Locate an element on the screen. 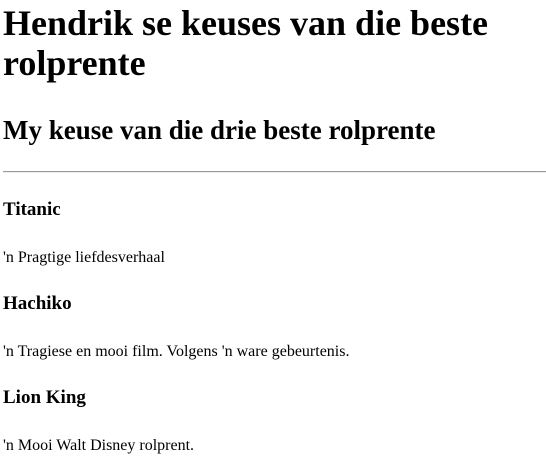 The height and width of the screenshot is (471, 546). page-subtitle: My keuse van die drie beste rolprente is located at coordinates (219, 130).